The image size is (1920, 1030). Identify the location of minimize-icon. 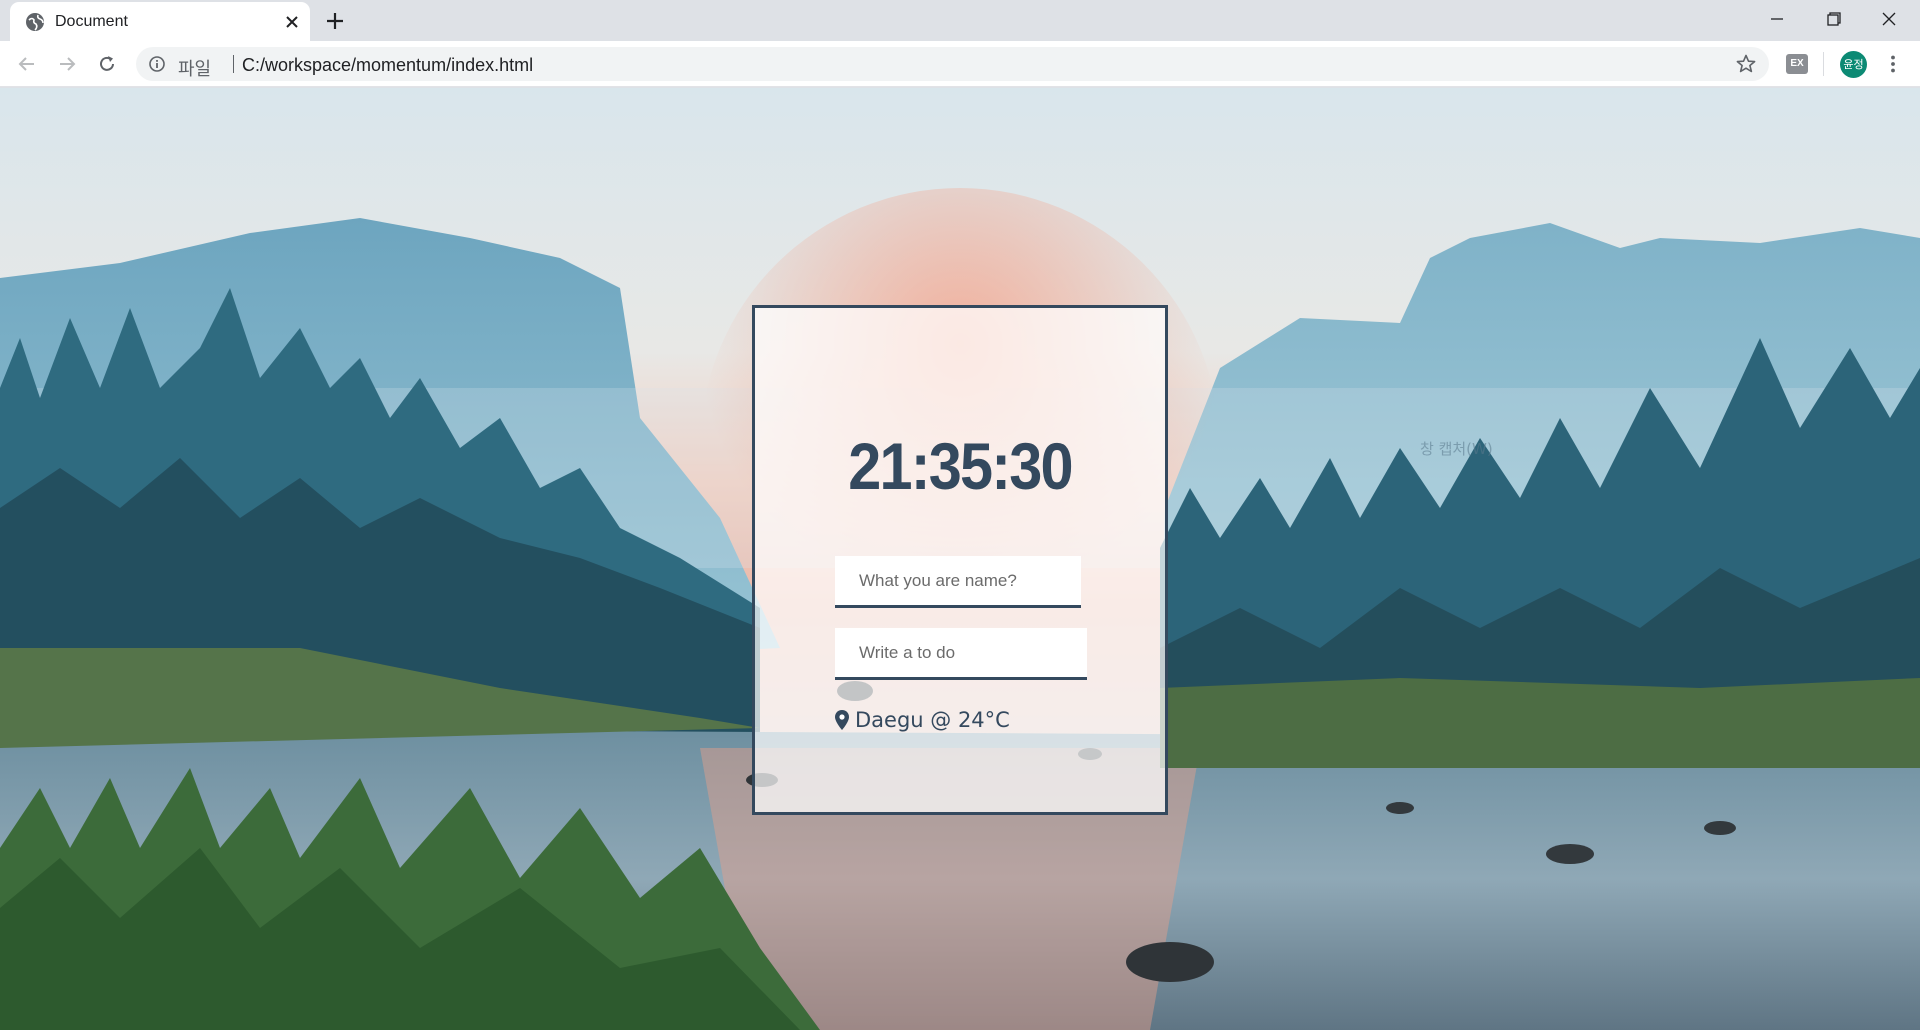
(1777, 19).